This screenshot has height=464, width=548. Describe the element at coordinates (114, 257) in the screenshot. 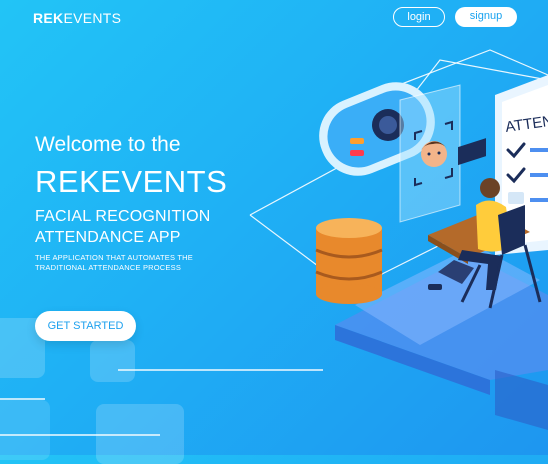

I see `description-line-1: THE APPLICATION THAT AUTOMATES THE` at that location.